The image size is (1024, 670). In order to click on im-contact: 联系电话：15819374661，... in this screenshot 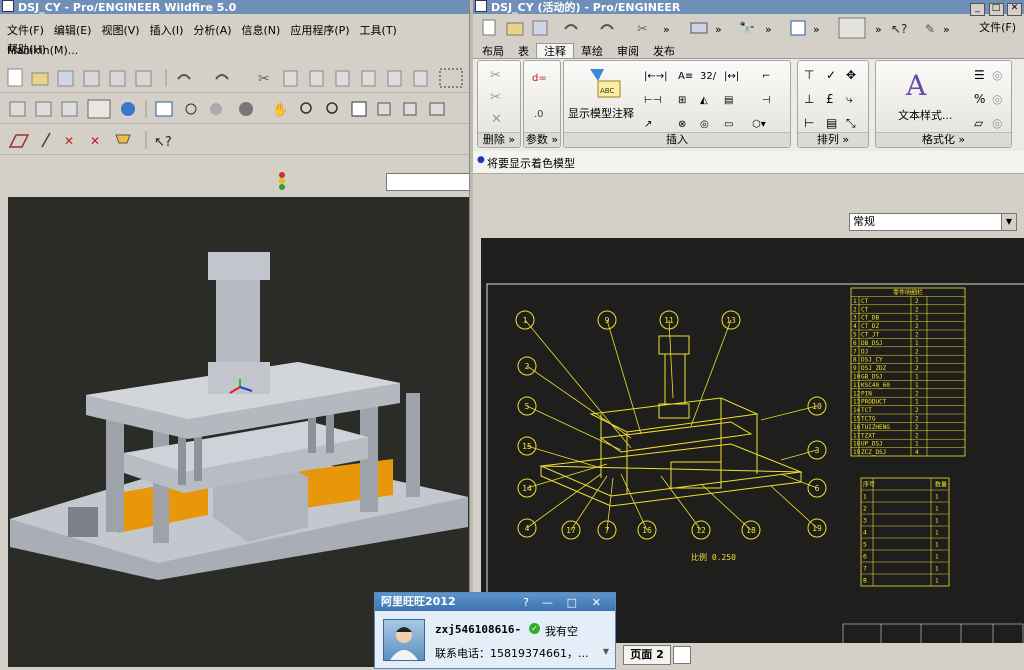, I will do `click(512, 653)`.